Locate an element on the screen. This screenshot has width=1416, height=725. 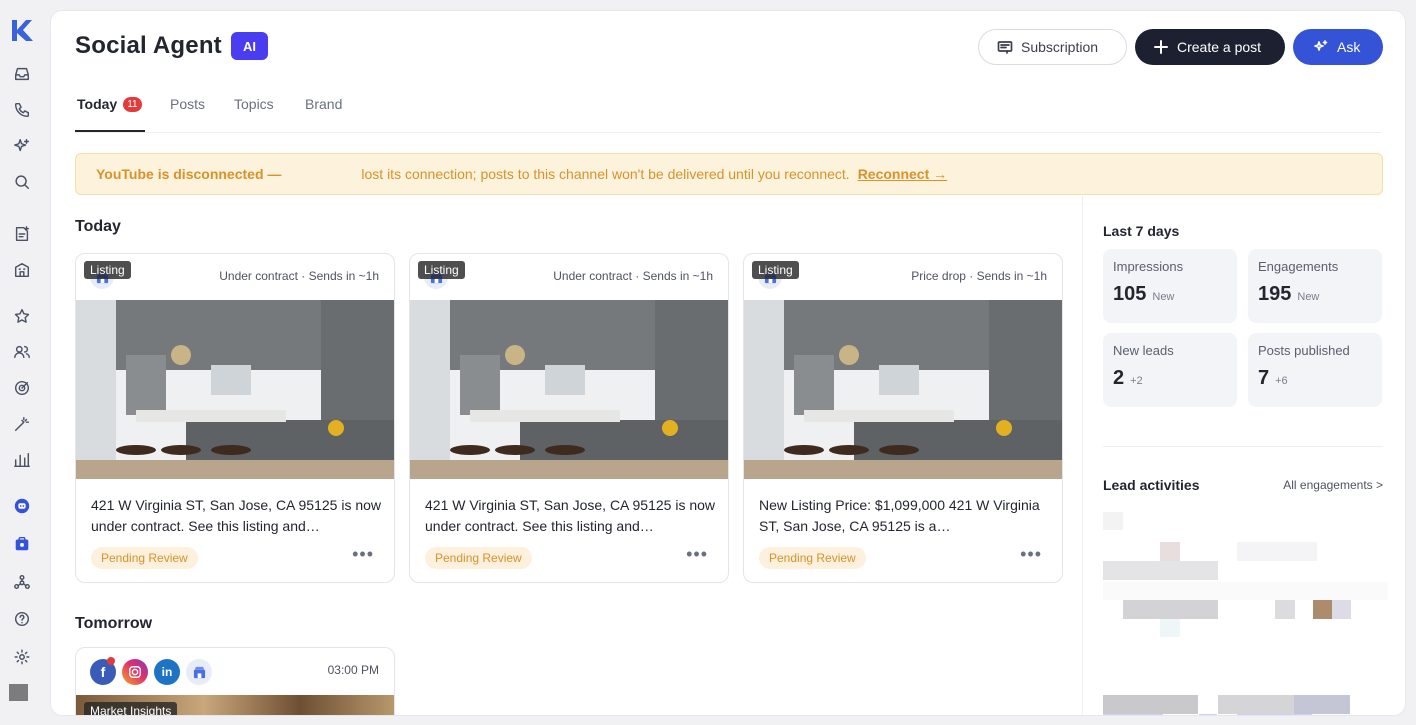
people-icon is located at coordinates (22, 352).